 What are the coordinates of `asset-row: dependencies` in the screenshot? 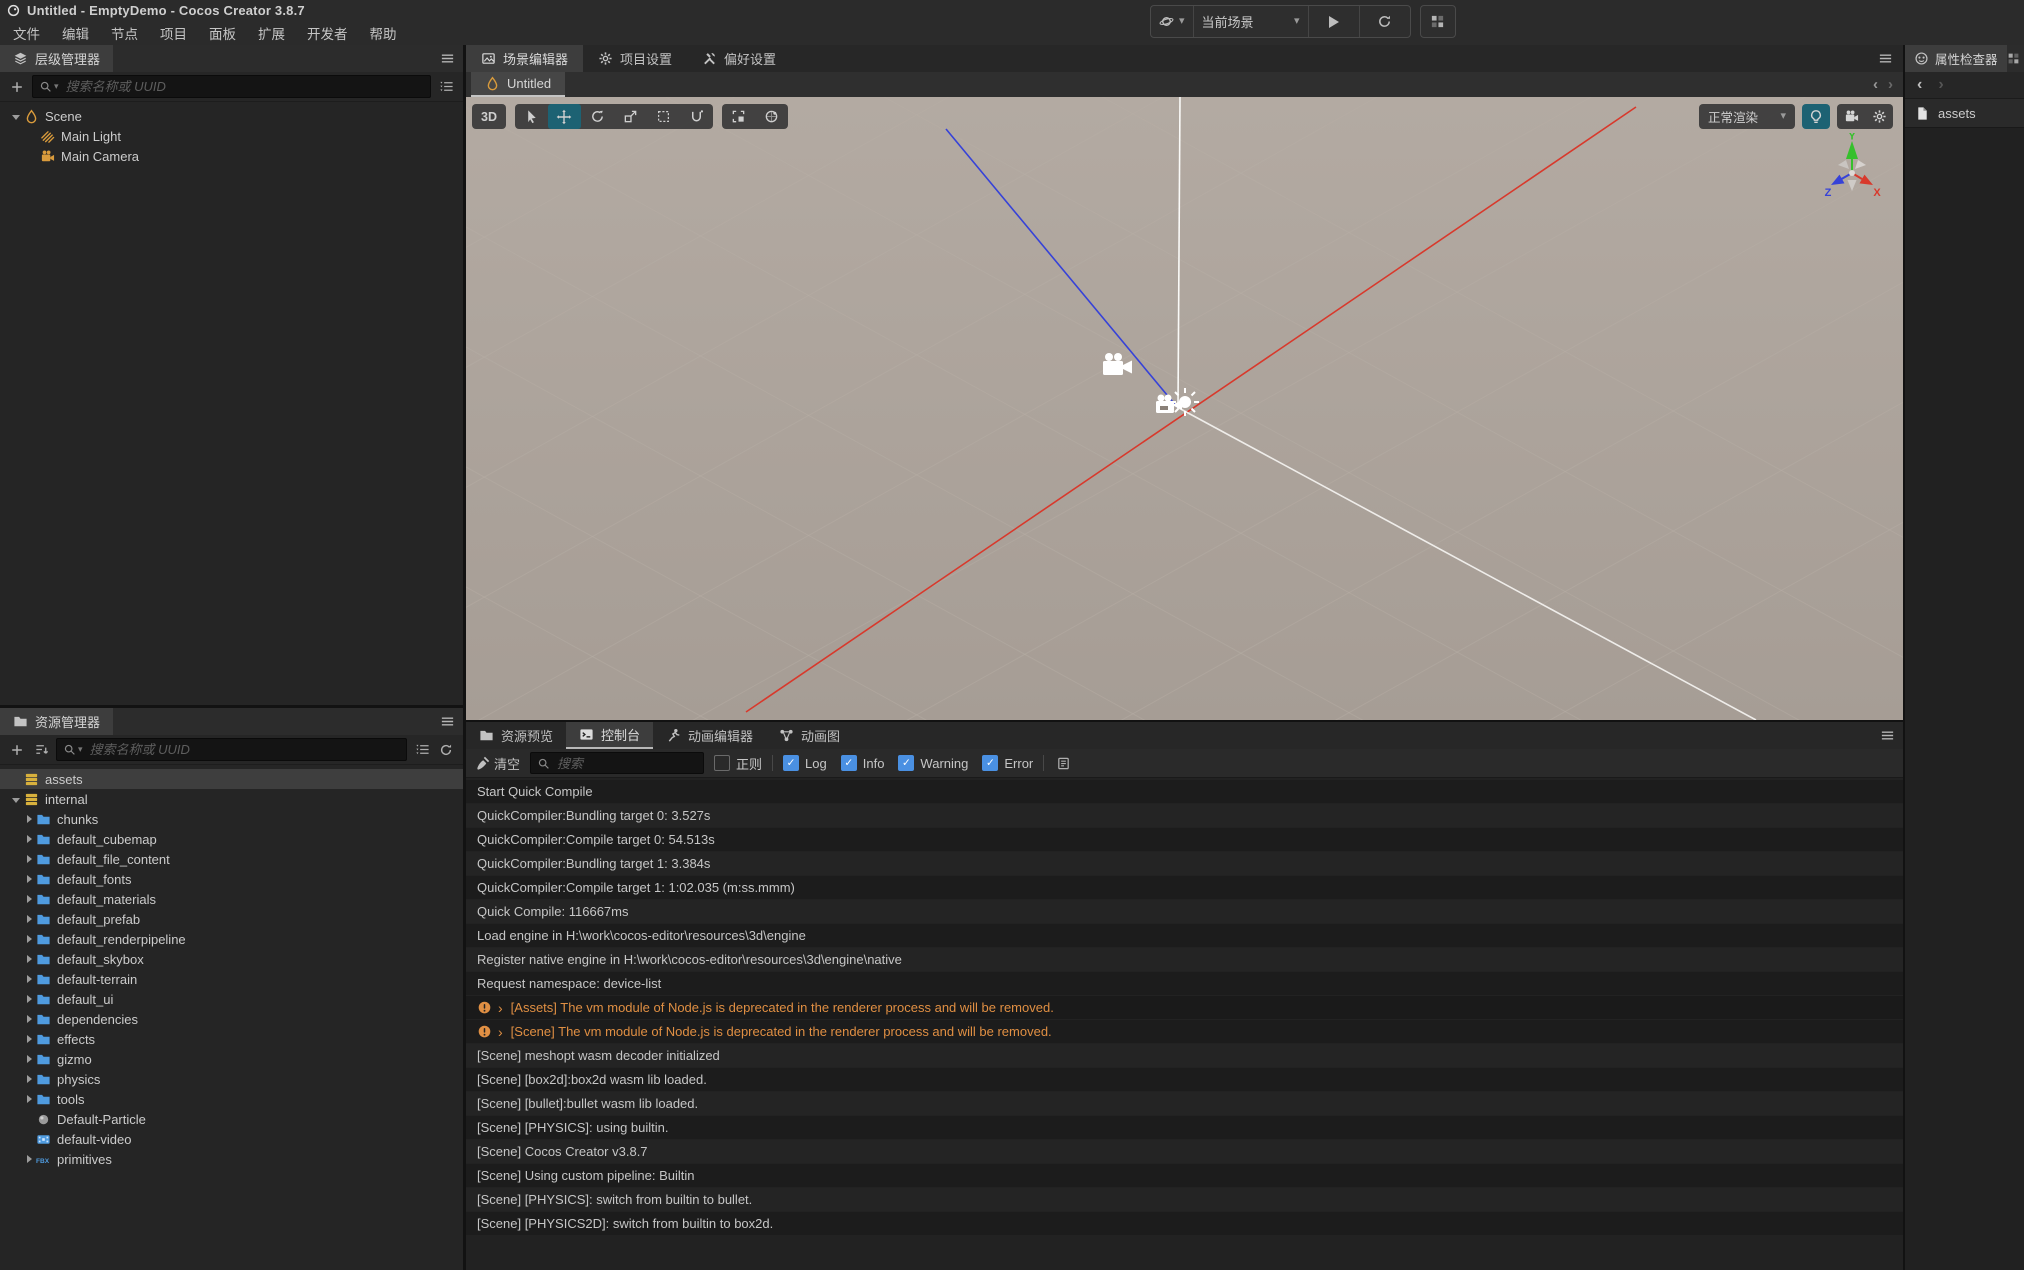 It's located at (231, 1019).